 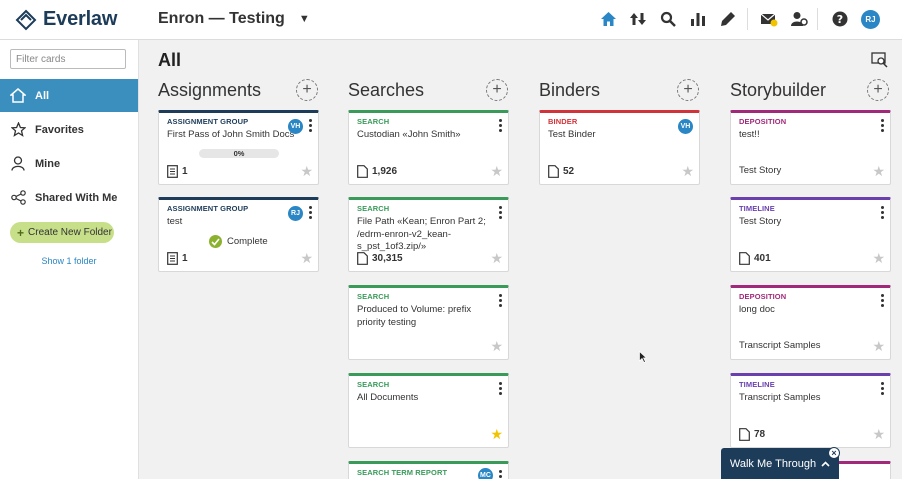 I want to click on upload-download-icon, so click(x=638, y=19).